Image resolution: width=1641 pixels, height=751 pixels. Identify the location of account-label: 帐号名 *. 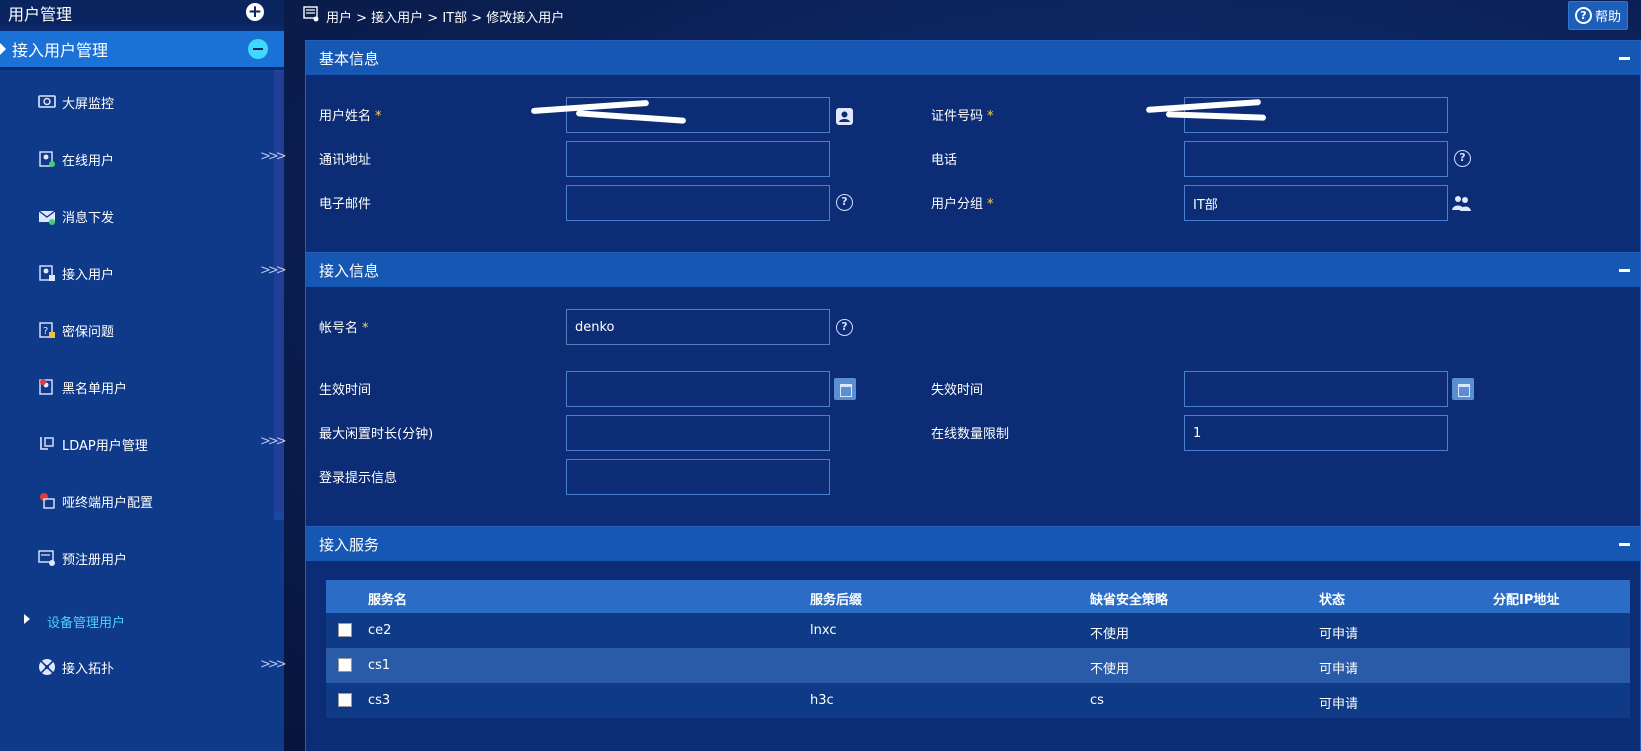
(344, 326).